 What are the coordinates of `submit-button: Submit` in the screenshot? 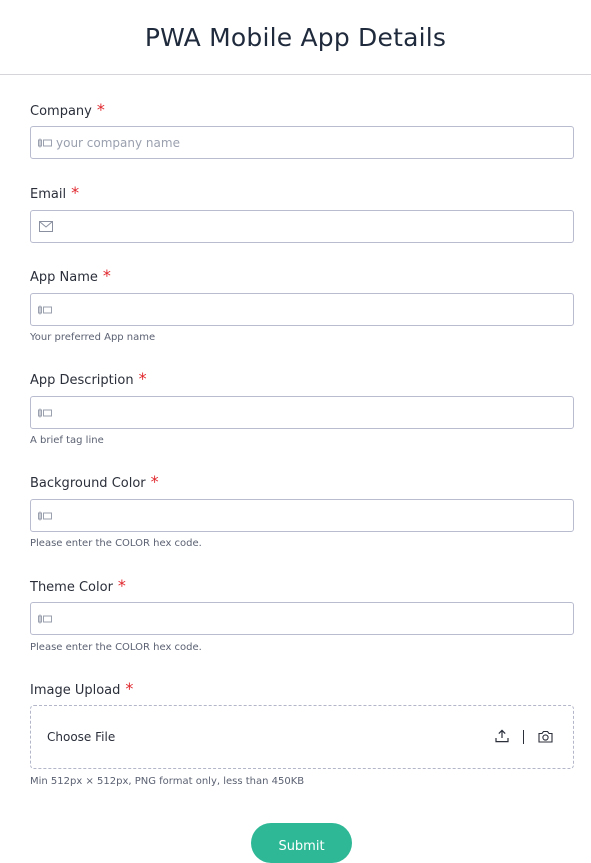 It's located at (301, 843).